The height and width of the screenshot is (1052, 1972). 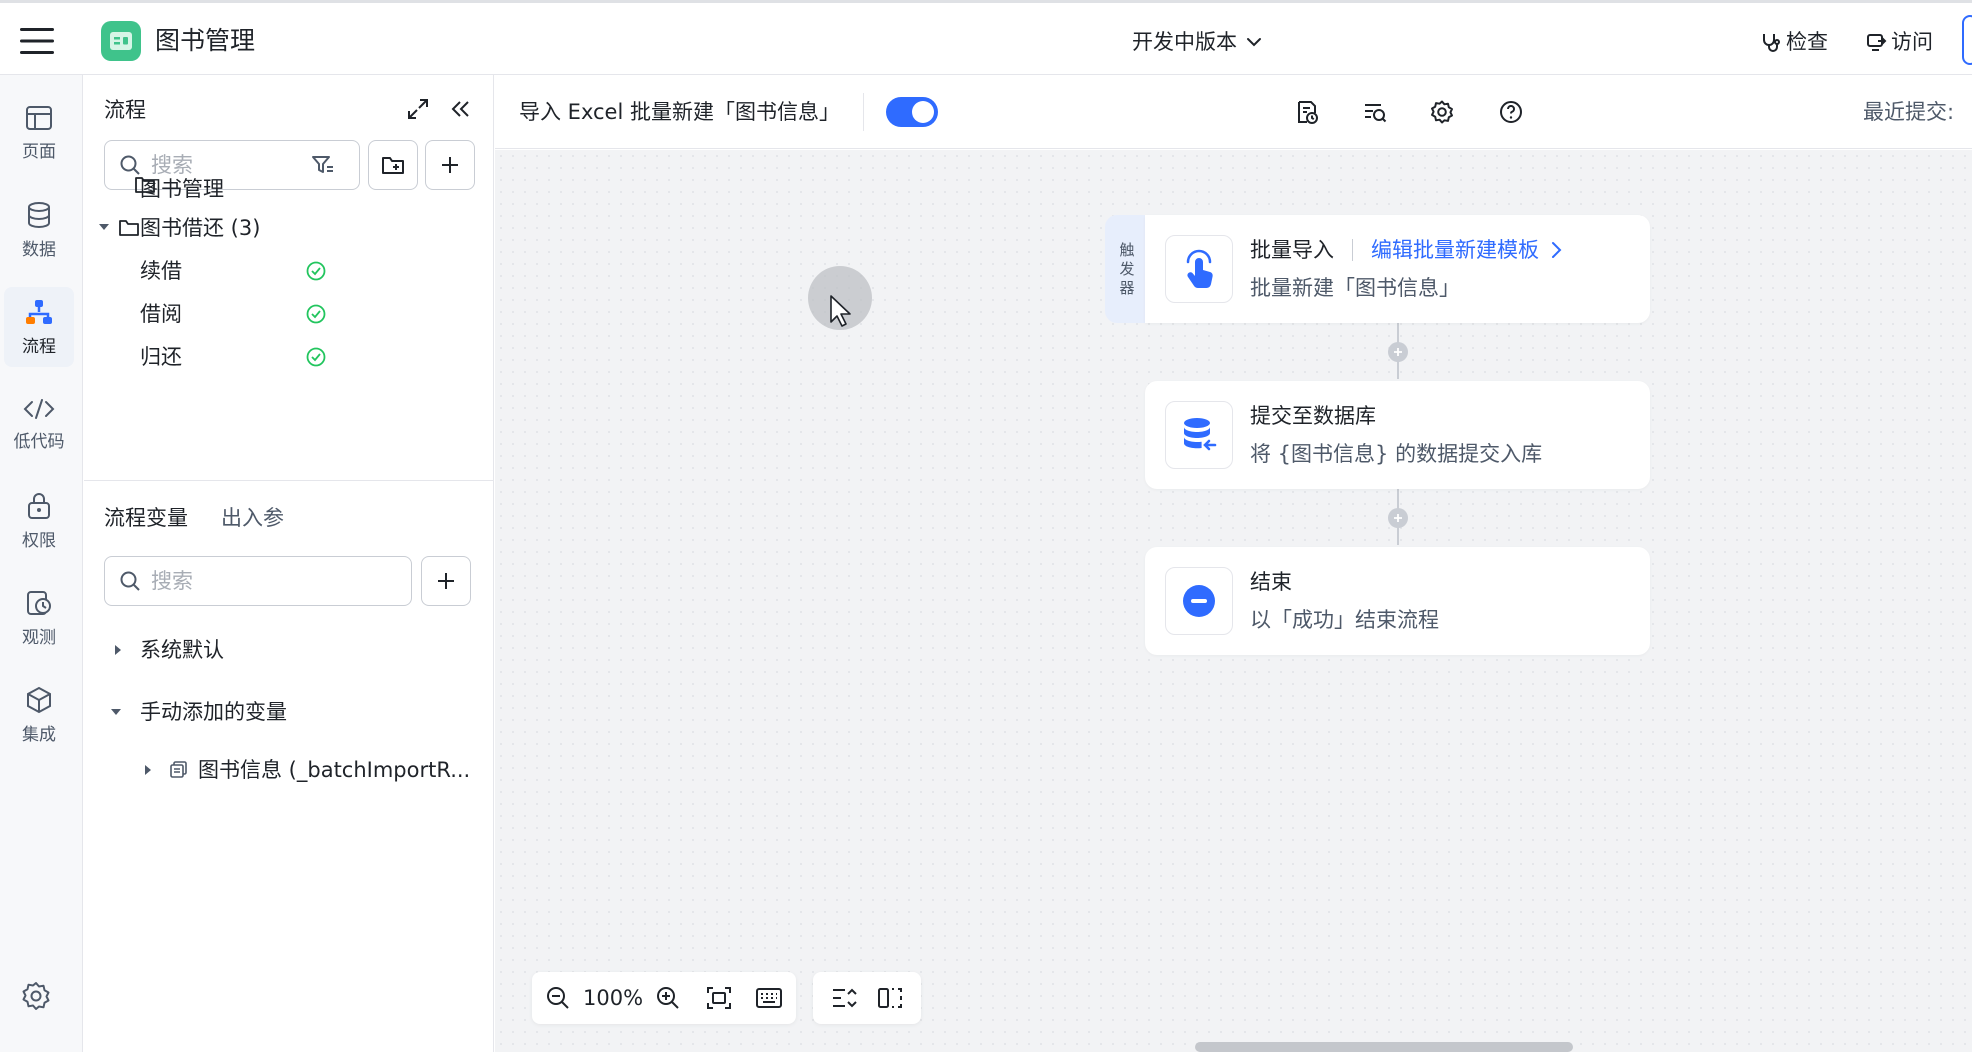 I want to click on external-link-icon, so click(x=1876, y=42).